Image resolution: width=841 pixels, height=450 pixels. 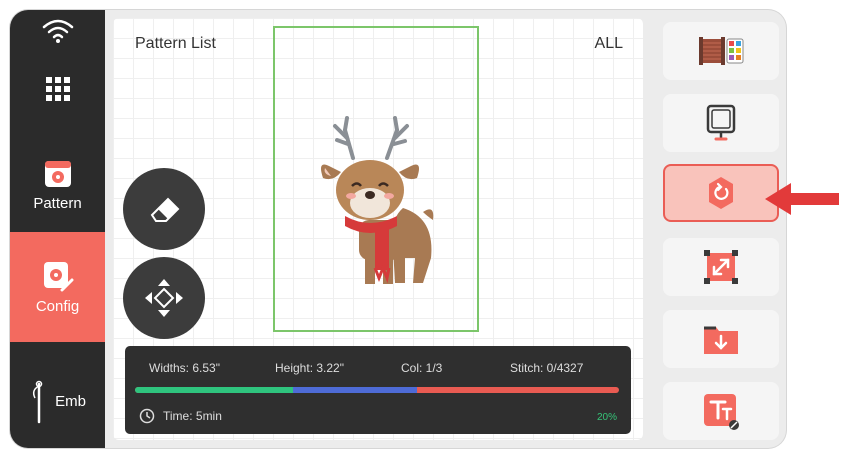 I want to click on resize-icon, so click(x=721, y=267).